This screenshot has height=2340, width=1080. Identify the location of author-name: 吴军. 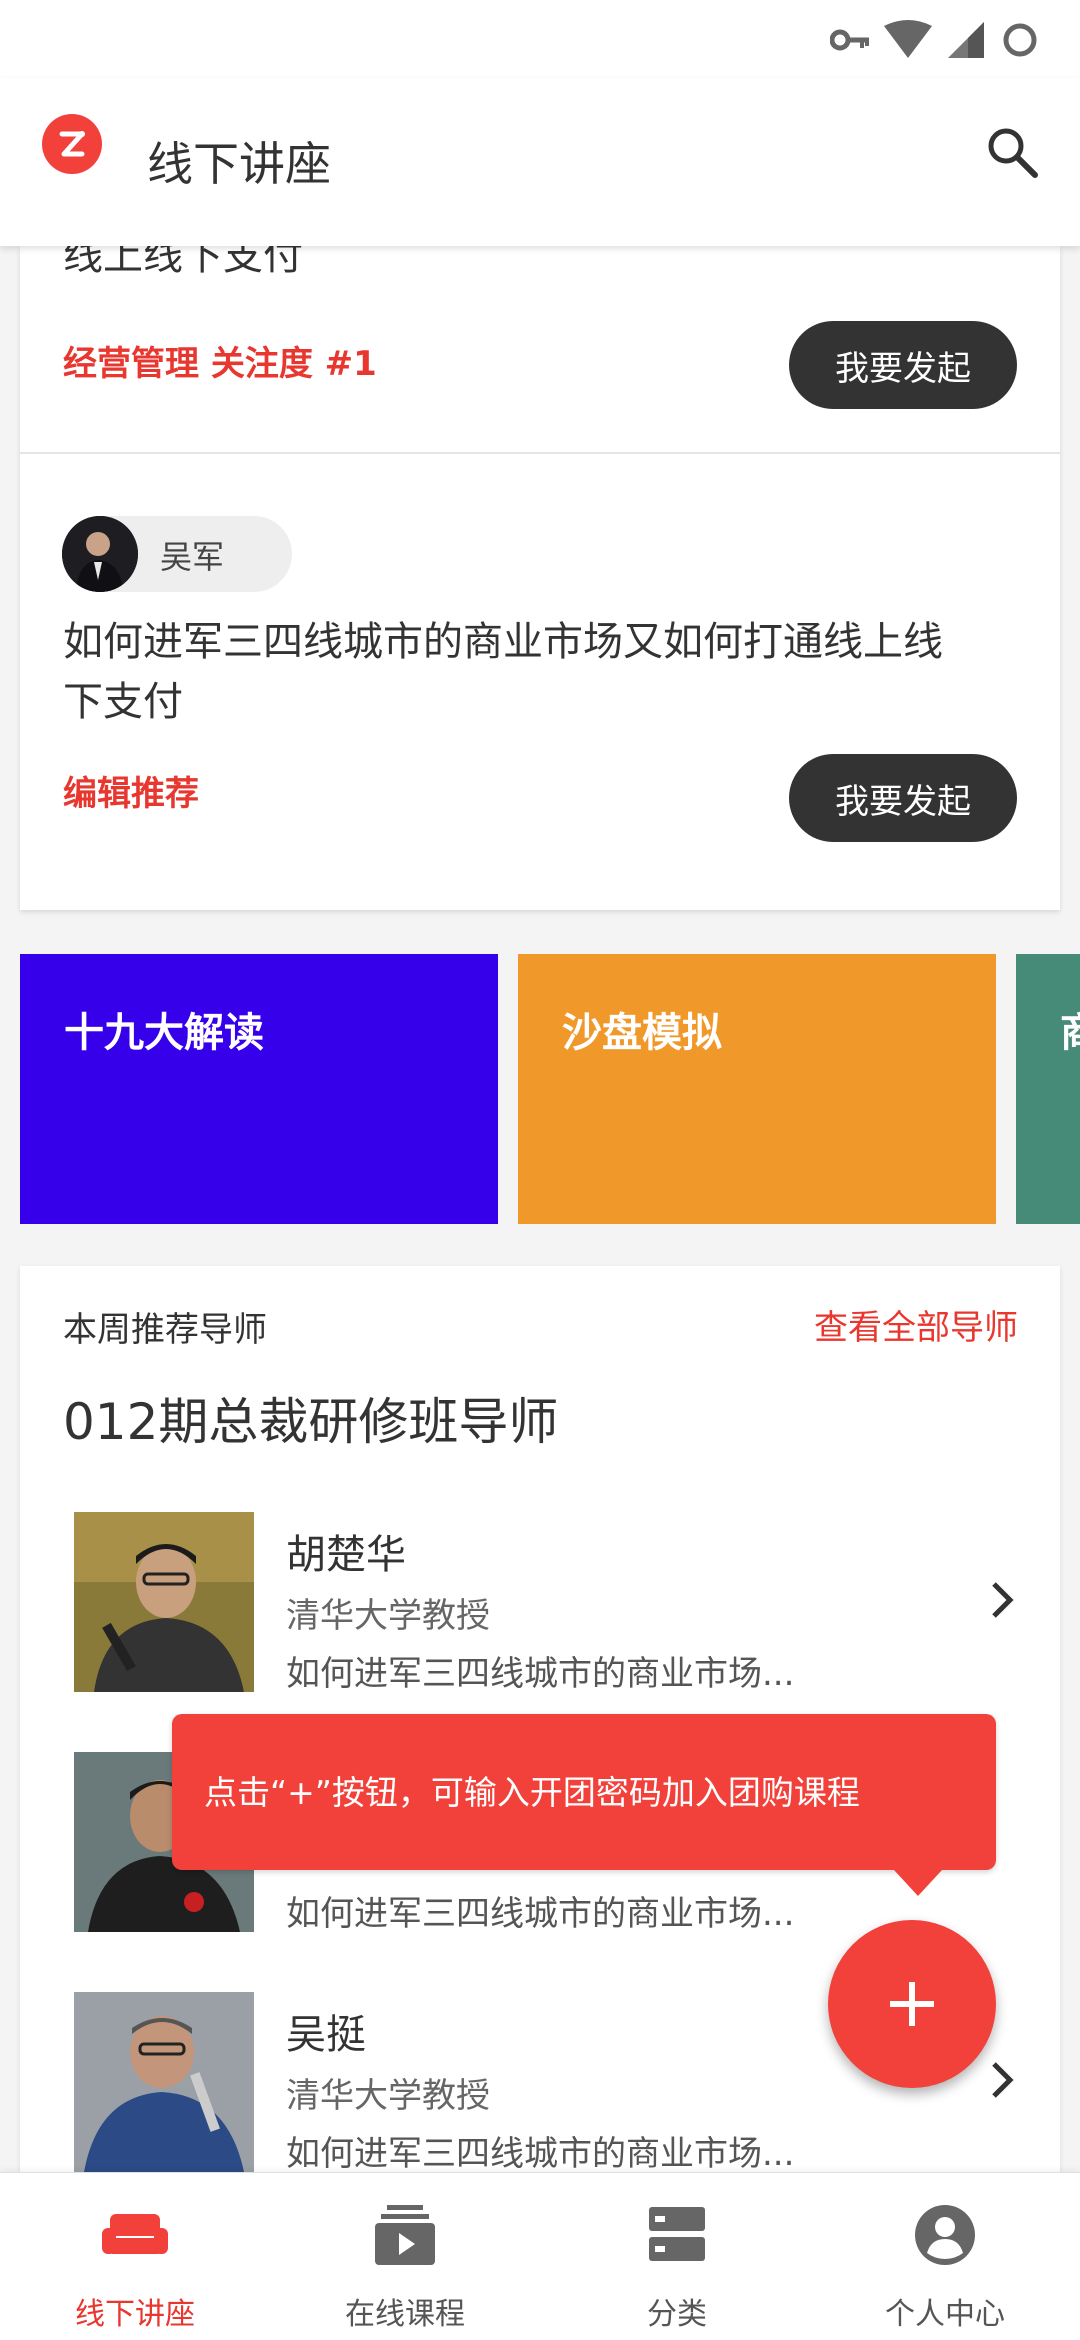
(192, 557).